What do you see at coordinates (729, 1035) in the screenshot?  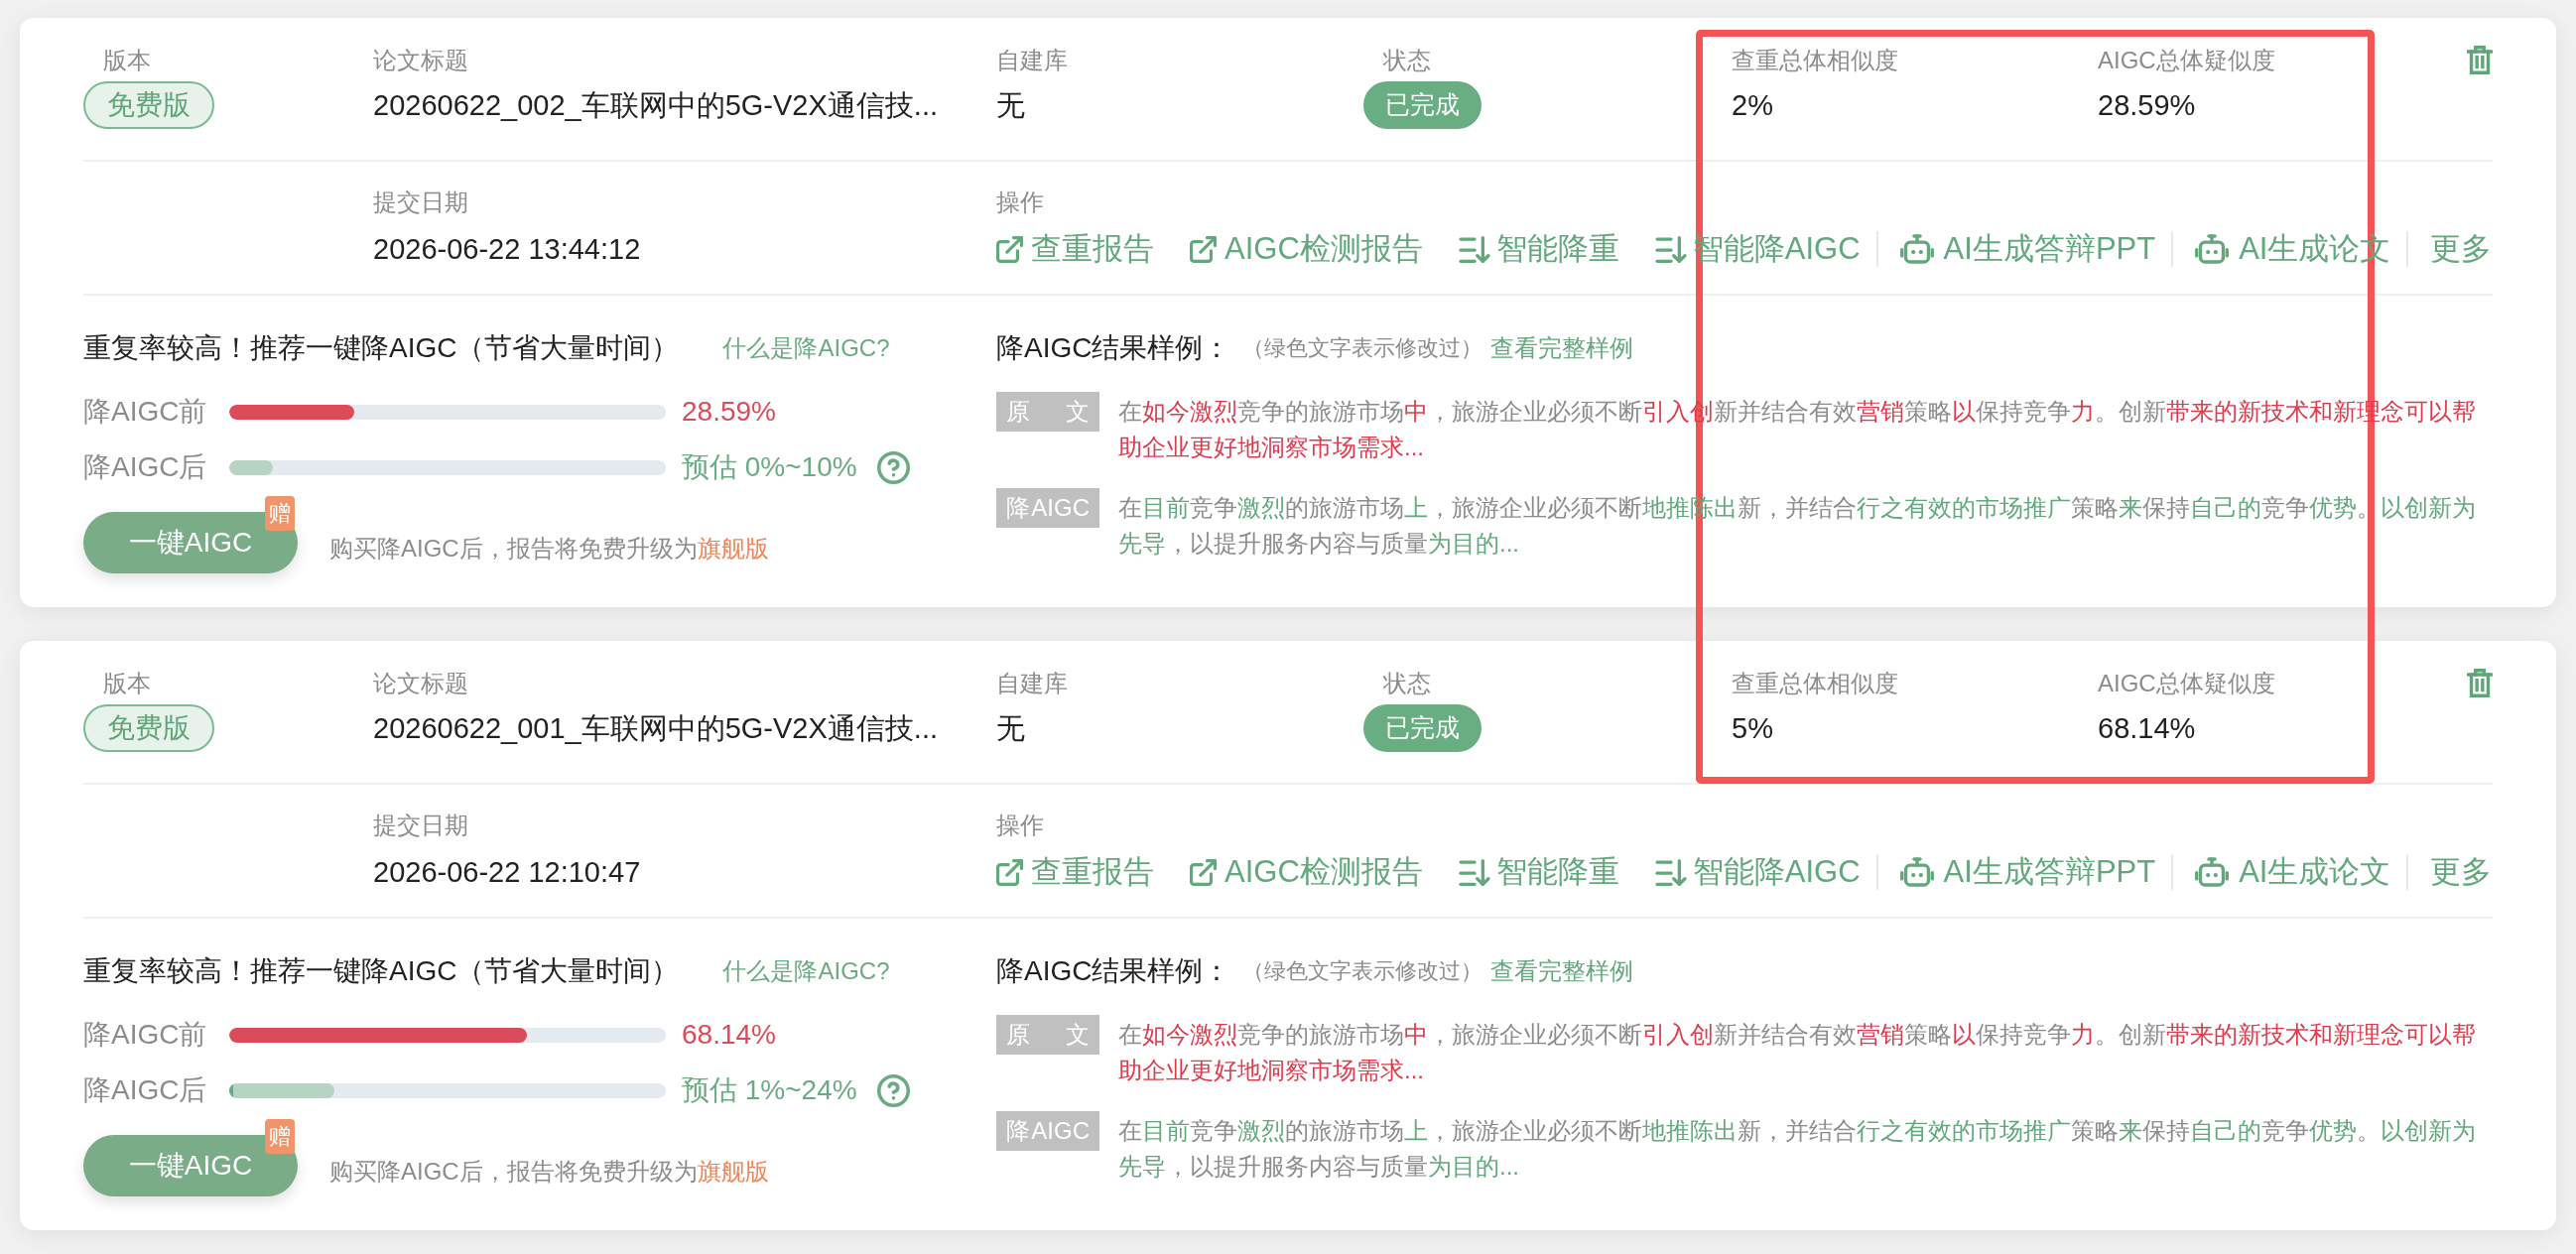 I see `meter-reading: 68.14%` at bounding box center [729, 1035].